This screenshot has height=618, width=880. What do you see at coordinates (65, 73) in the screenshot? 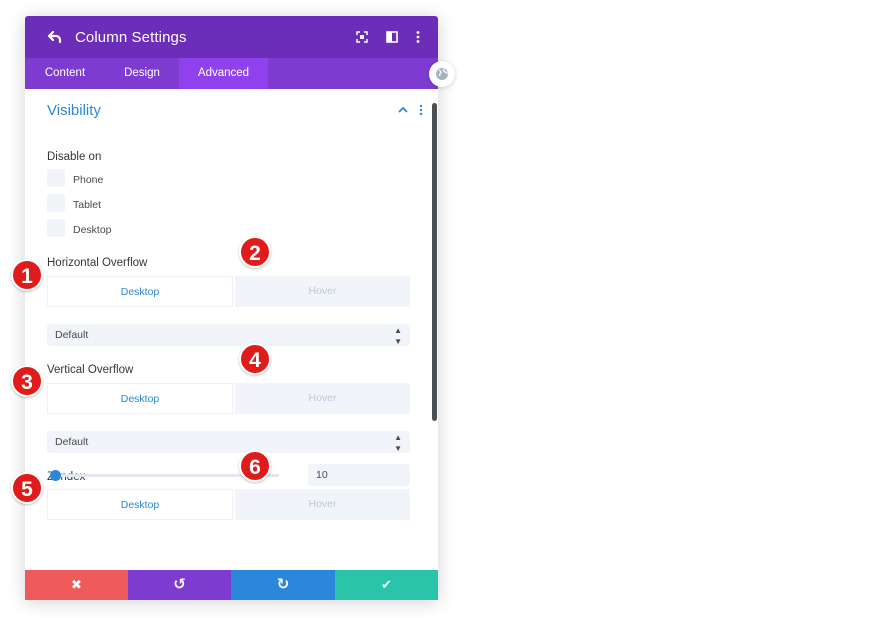
I see `tab-content: Content` at bounding box center [65, 73].